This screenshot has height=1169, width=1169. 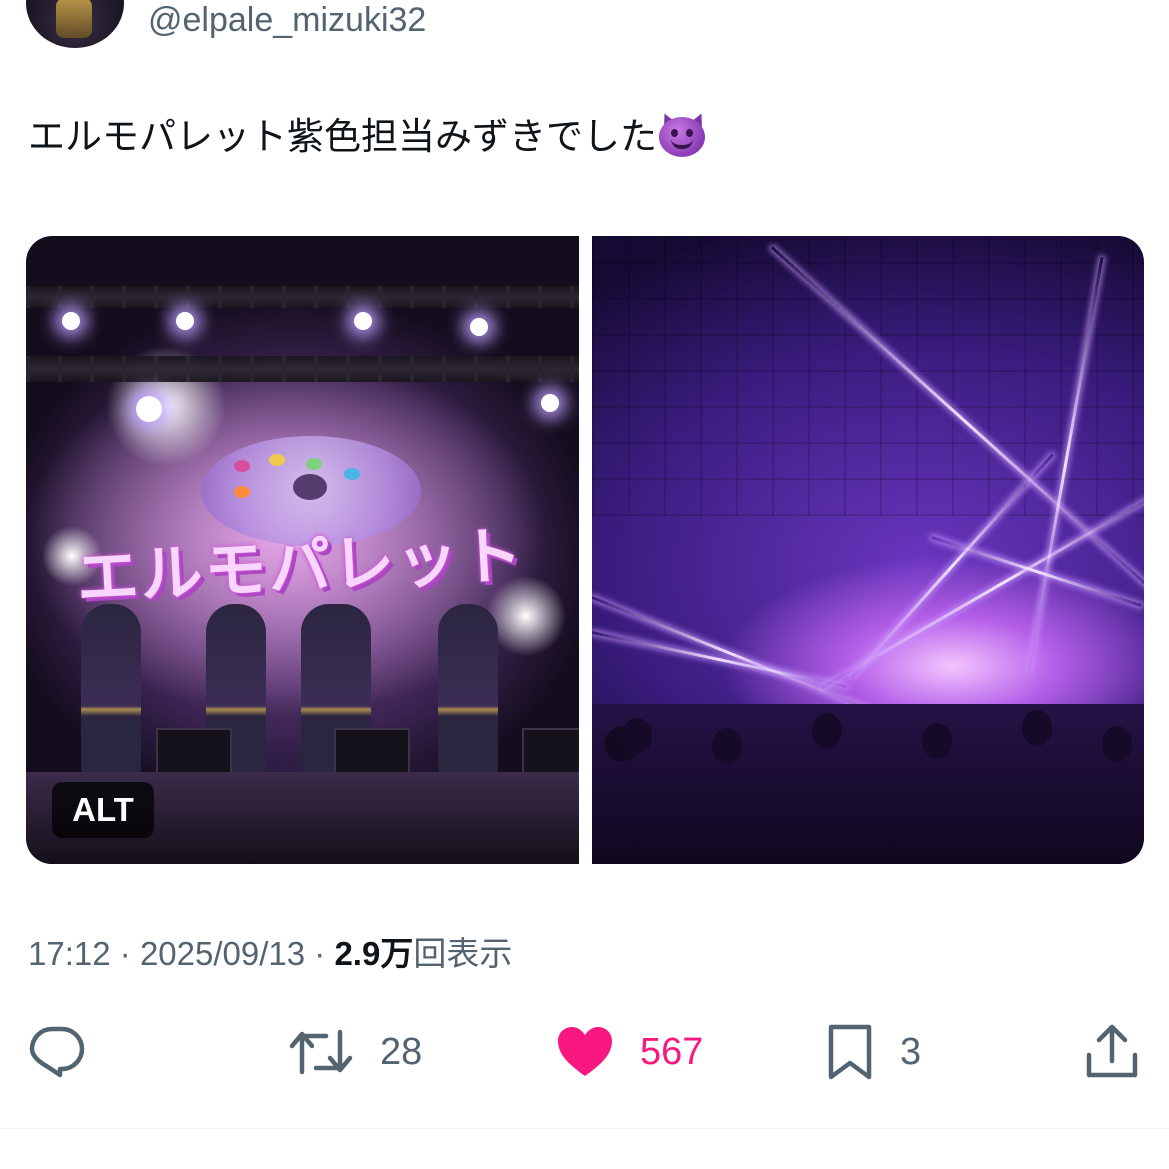 I want to click on author-avatar, so click(x=75, y=24).